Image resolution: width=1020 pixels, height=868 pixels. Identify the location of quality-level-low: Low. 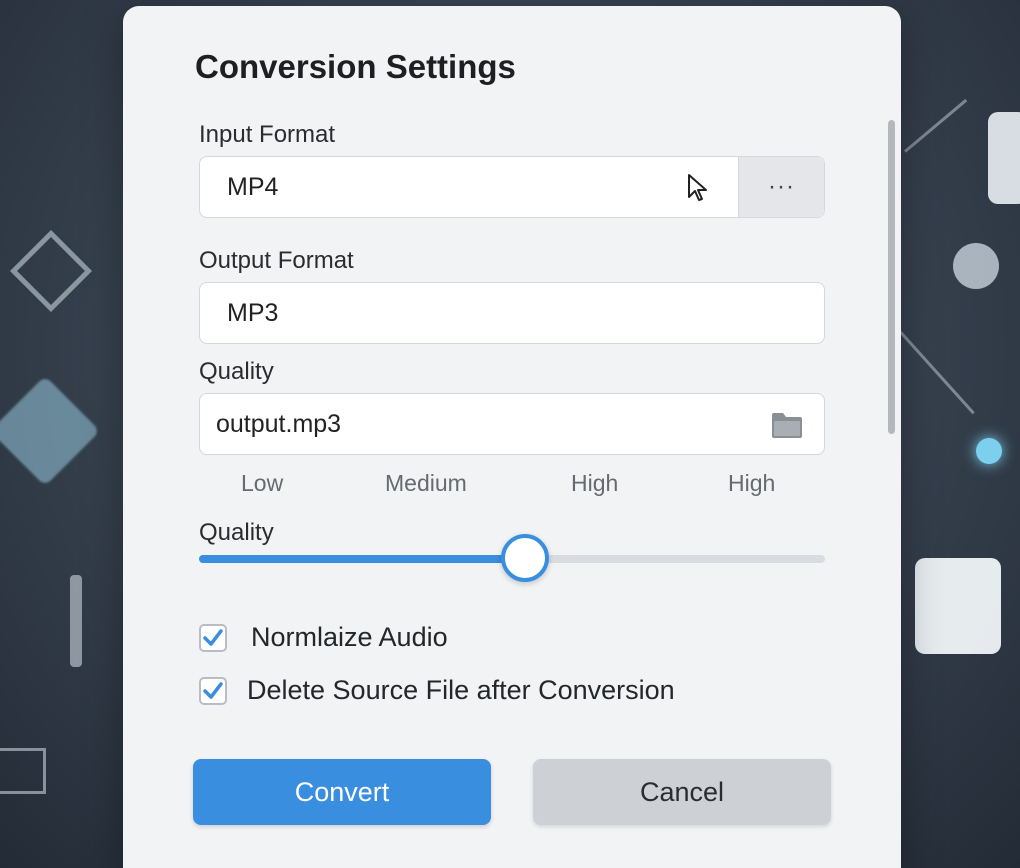
(262, 483).